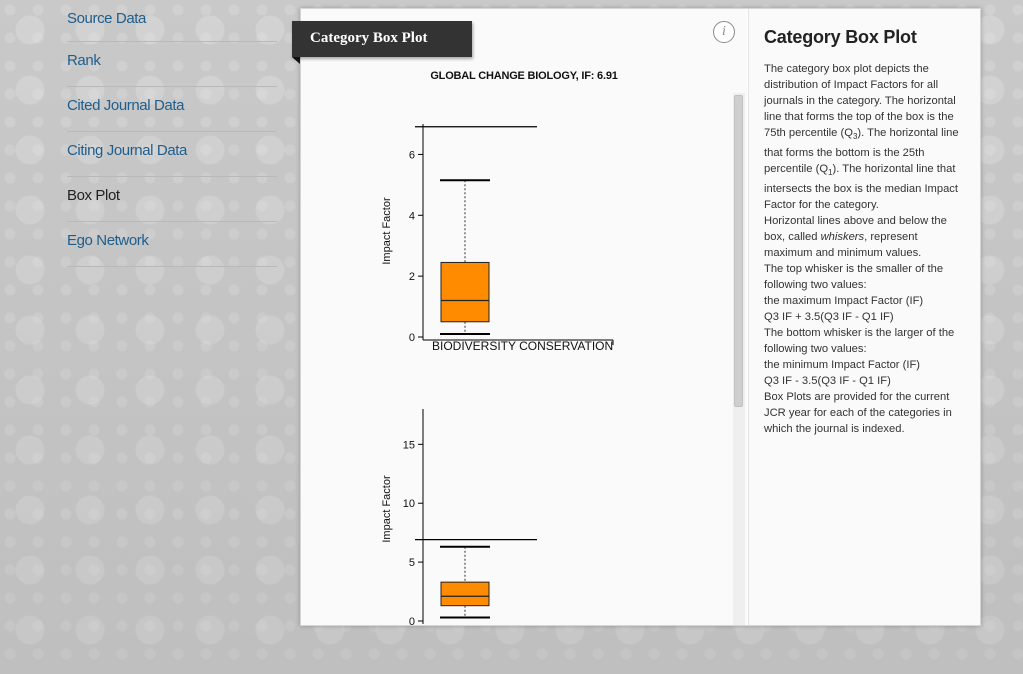  What do you see at coordinates (172, 244) in the screenshot?
I see `nav-item-ego-network: Ego Network` at bounding box center [172, 244].